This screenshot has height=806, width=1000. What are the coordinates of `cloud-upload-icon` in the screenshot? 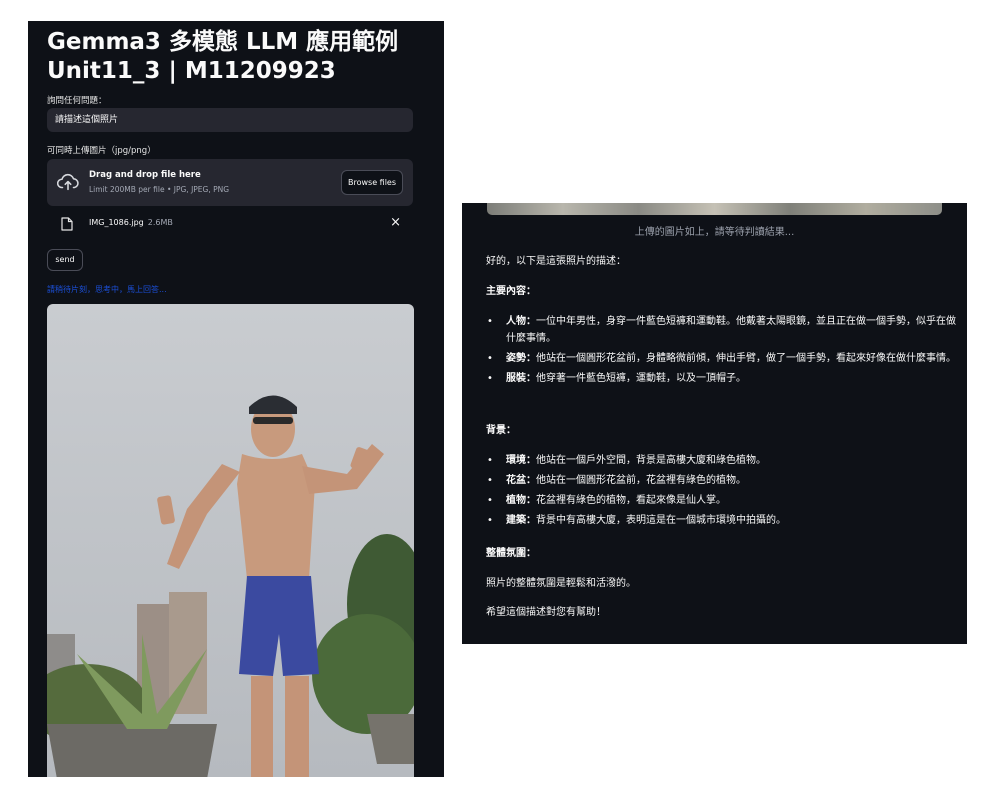 It's located at (68, 182).